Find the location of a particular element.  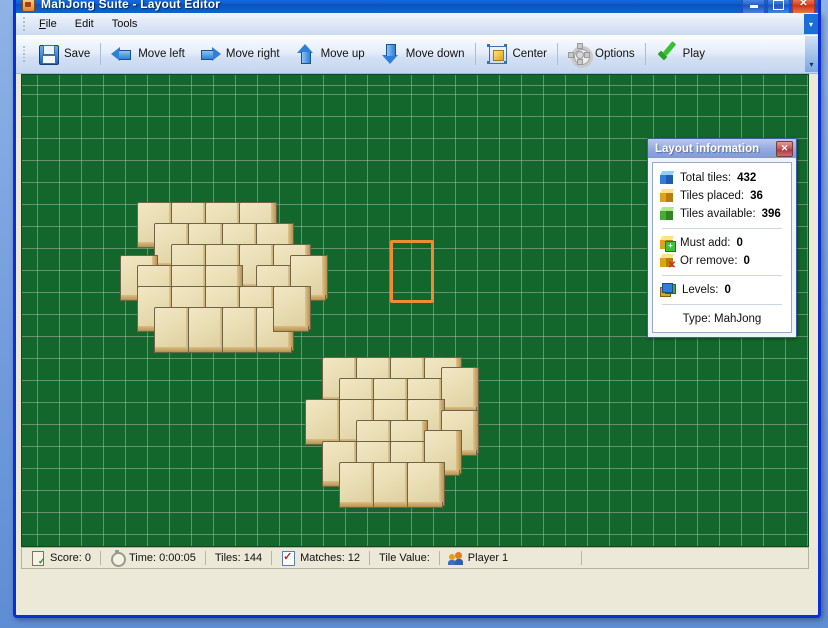

info-row-value: 396 is located at coordinates (771, 214).